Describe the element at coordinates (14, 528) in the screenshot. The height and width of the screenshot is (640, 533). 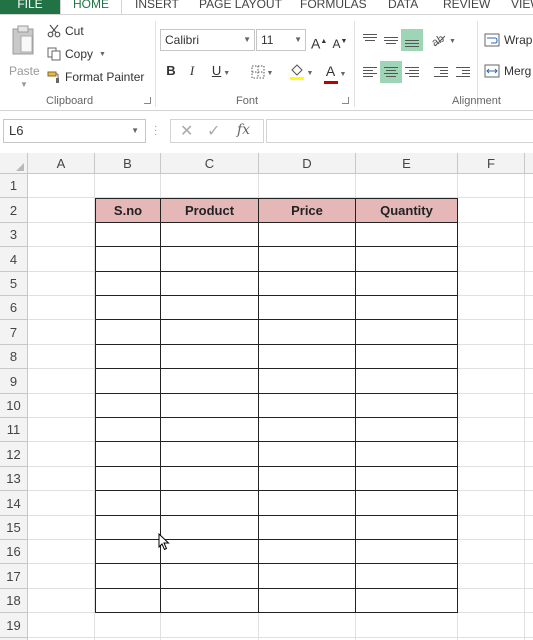
I see `row-header-15: 15` at that location.